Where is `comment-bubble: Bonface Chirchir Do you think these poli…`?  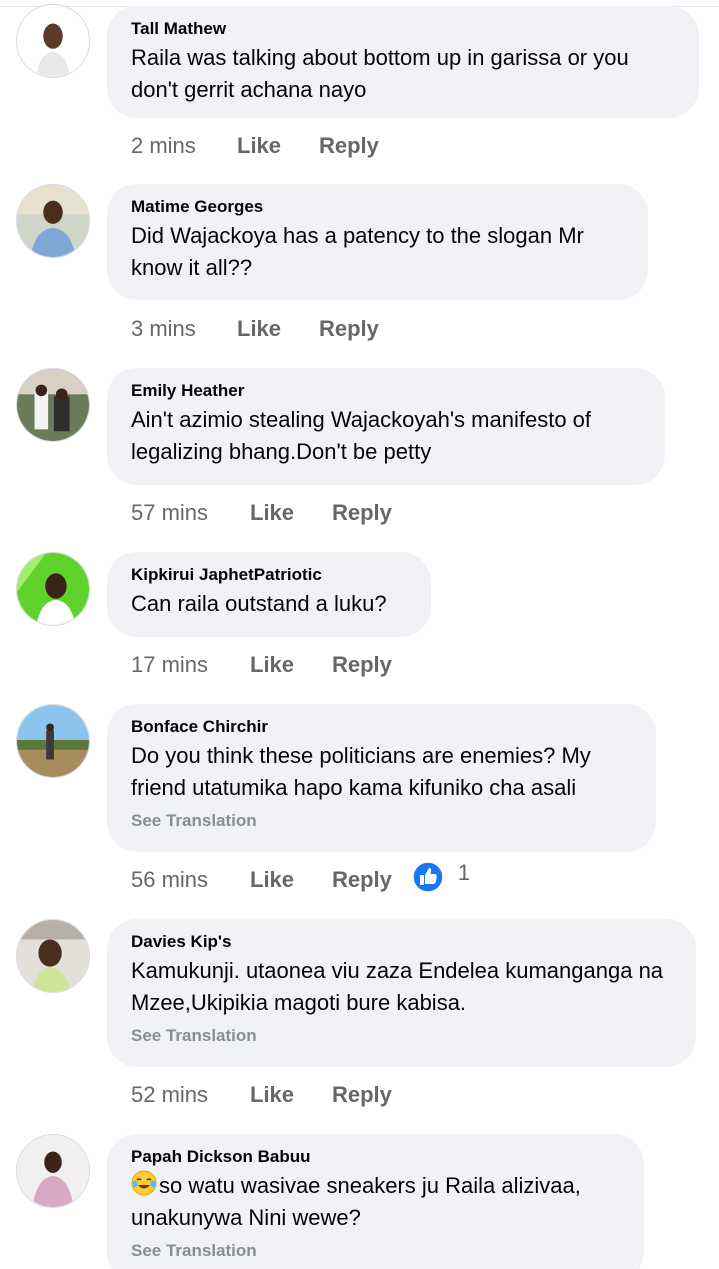
comment-bubble: Bonface Chirchir Do you think these poli… is located at coordinates (381, 778).